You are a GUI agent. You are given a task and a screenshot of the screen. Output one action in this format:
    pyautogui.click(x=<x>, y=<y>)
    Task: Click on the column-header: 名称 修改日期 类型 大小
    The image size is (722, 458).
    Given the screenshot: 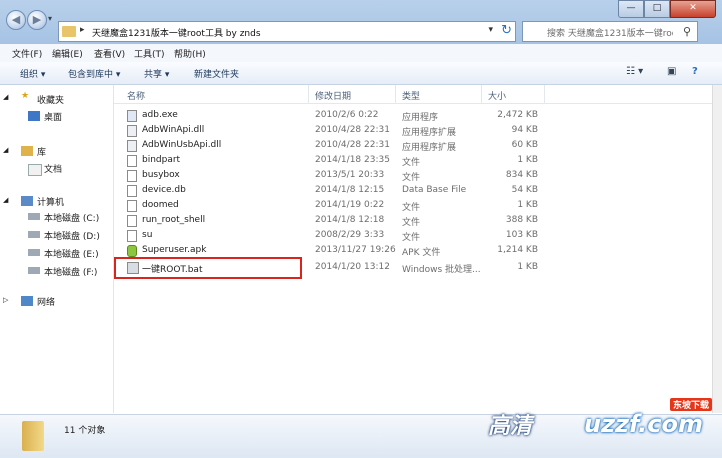 What is the action you would take?
    pyautogui.click(x=413, y=94)
    